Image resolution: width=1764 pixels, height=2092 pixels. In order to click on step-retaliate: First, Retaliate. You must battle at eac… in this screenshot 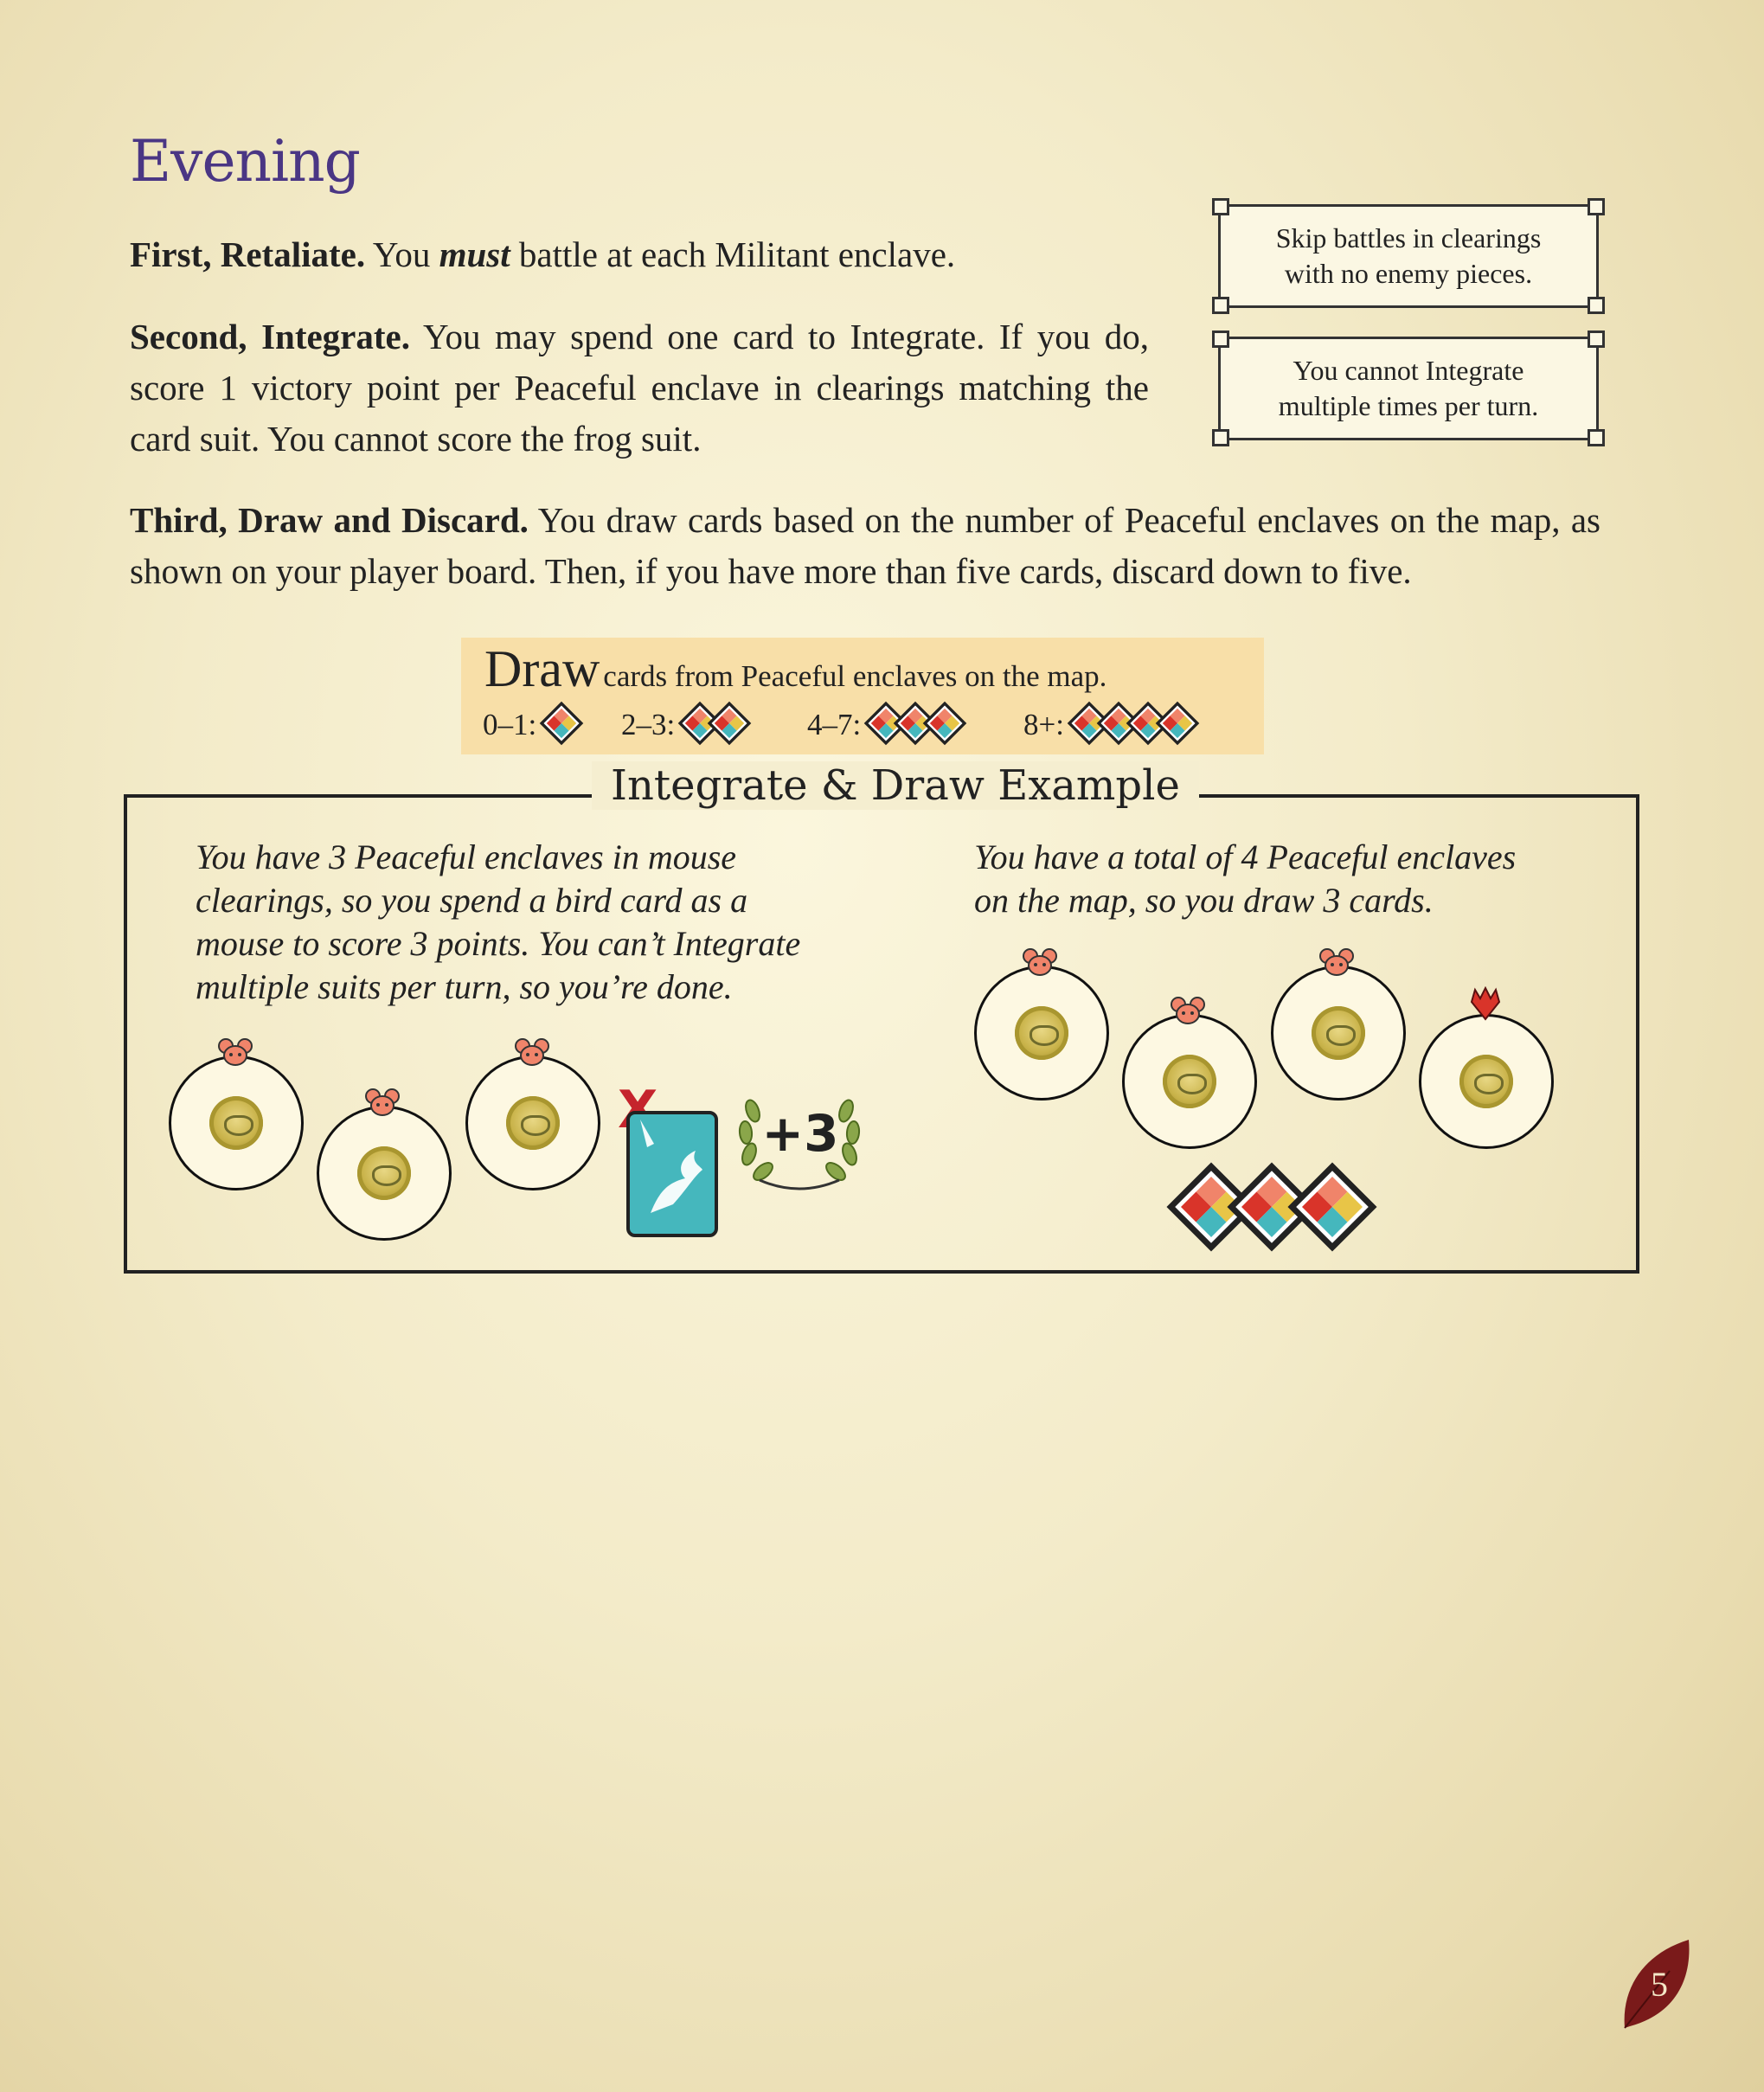, I will do `click(649, 254)`.